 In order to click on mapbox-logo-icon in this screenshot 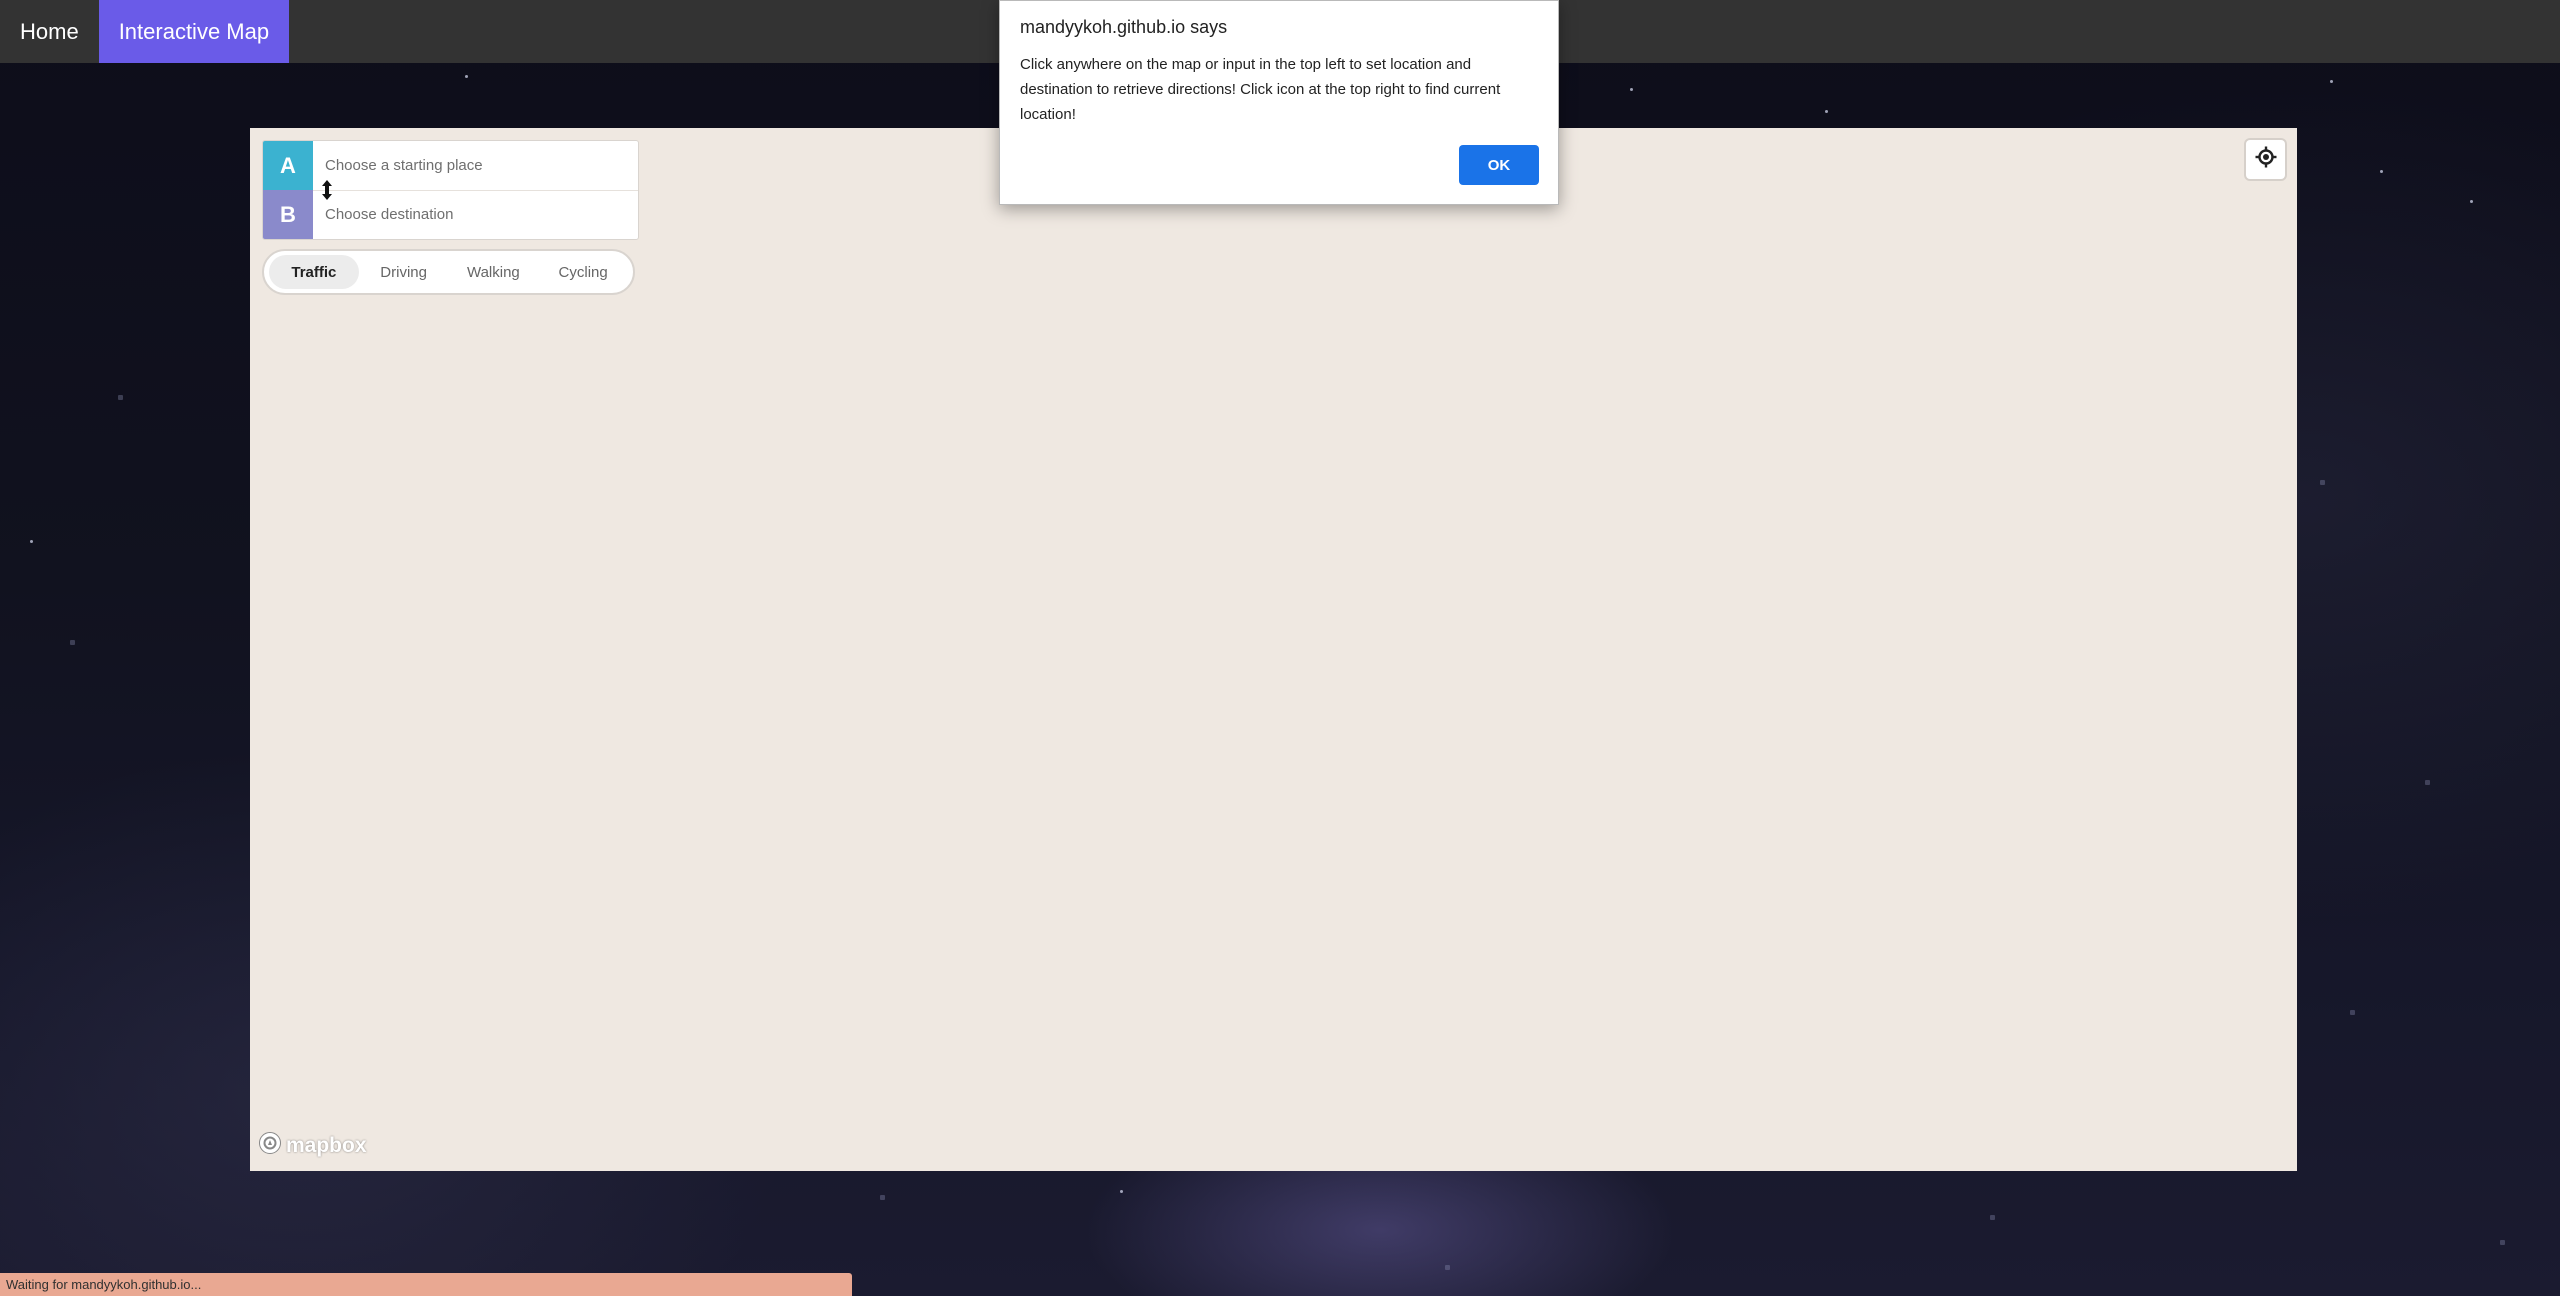, I will do `click(270, 1146)`.